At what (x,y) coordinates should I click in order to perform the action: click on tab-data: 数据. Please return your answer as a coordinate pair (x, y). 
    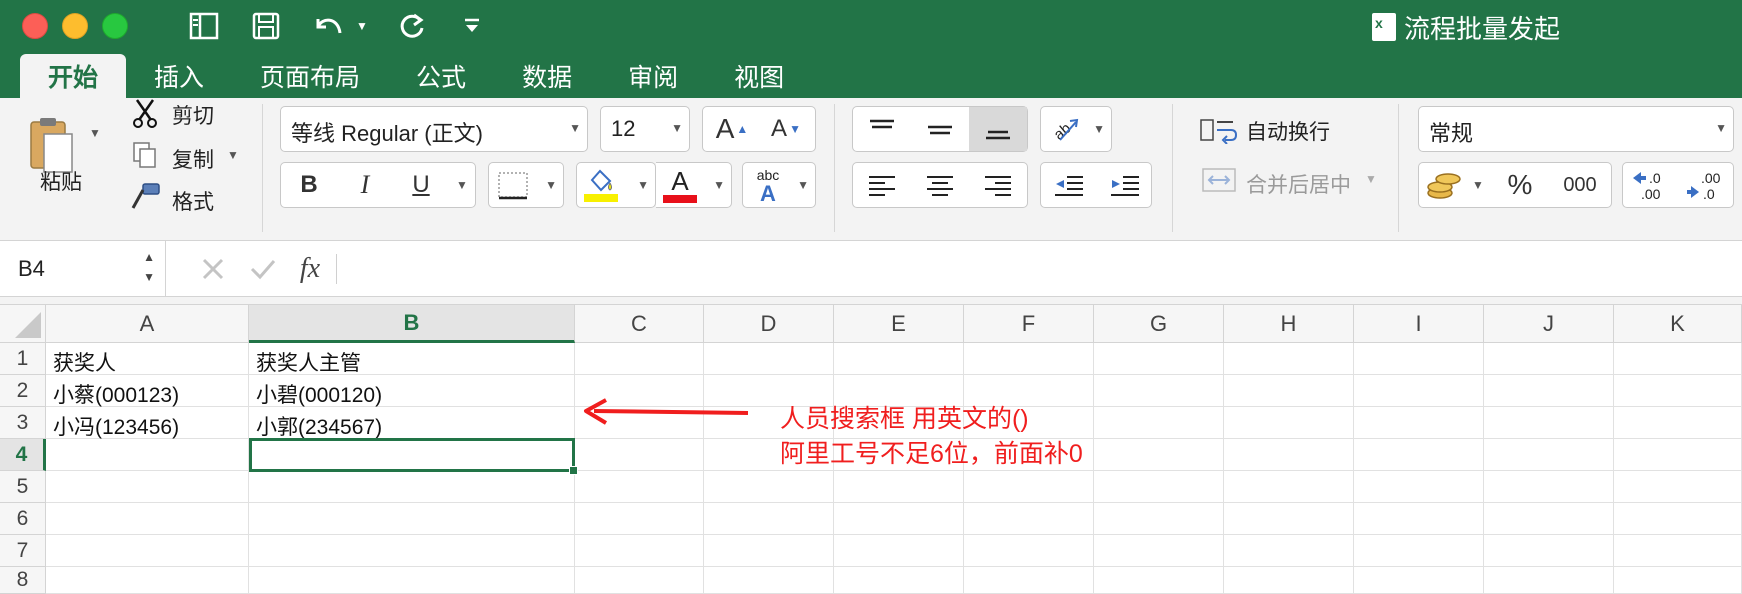
    Looking at the image, I should click on (547, 76).